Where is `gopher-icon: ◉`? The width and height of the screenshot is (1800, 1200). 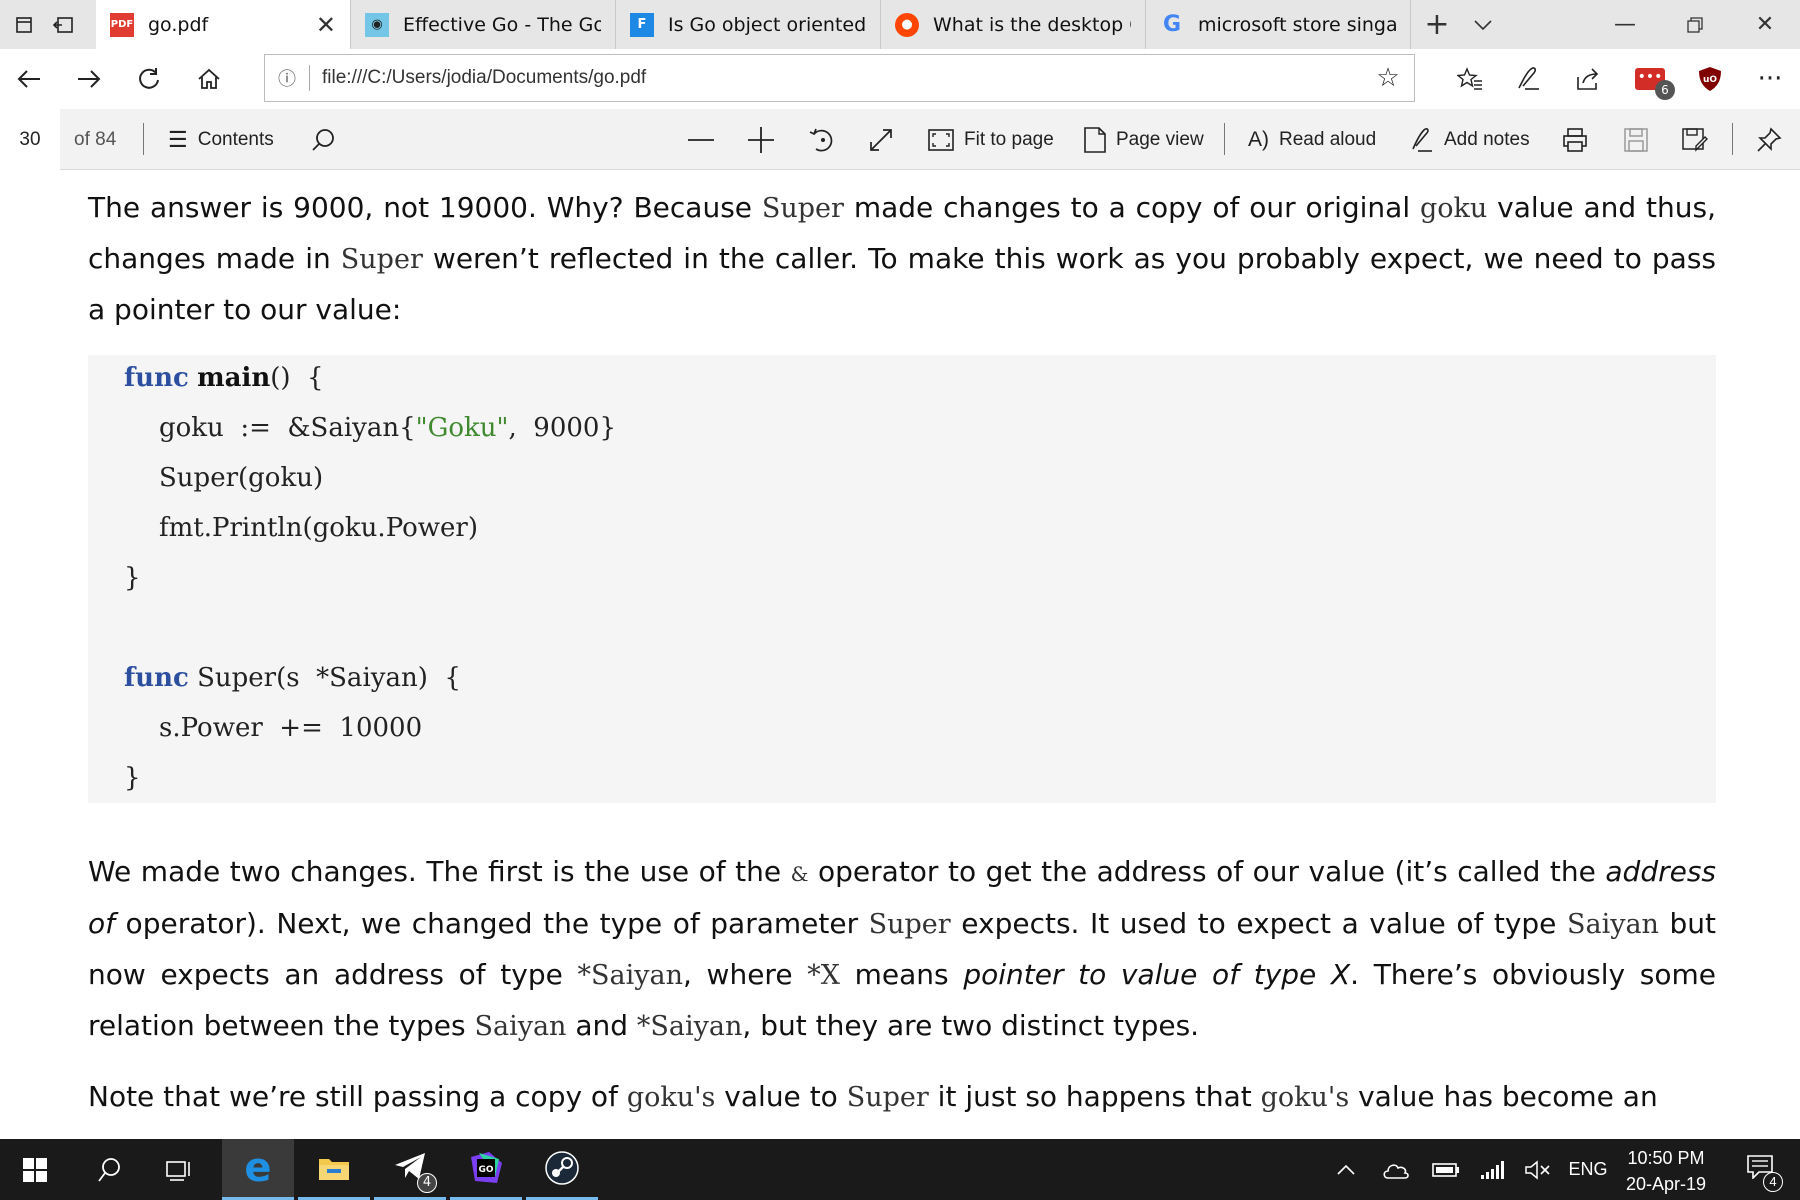 gopher-icon: ◉ is located at coordinates (377, 24).